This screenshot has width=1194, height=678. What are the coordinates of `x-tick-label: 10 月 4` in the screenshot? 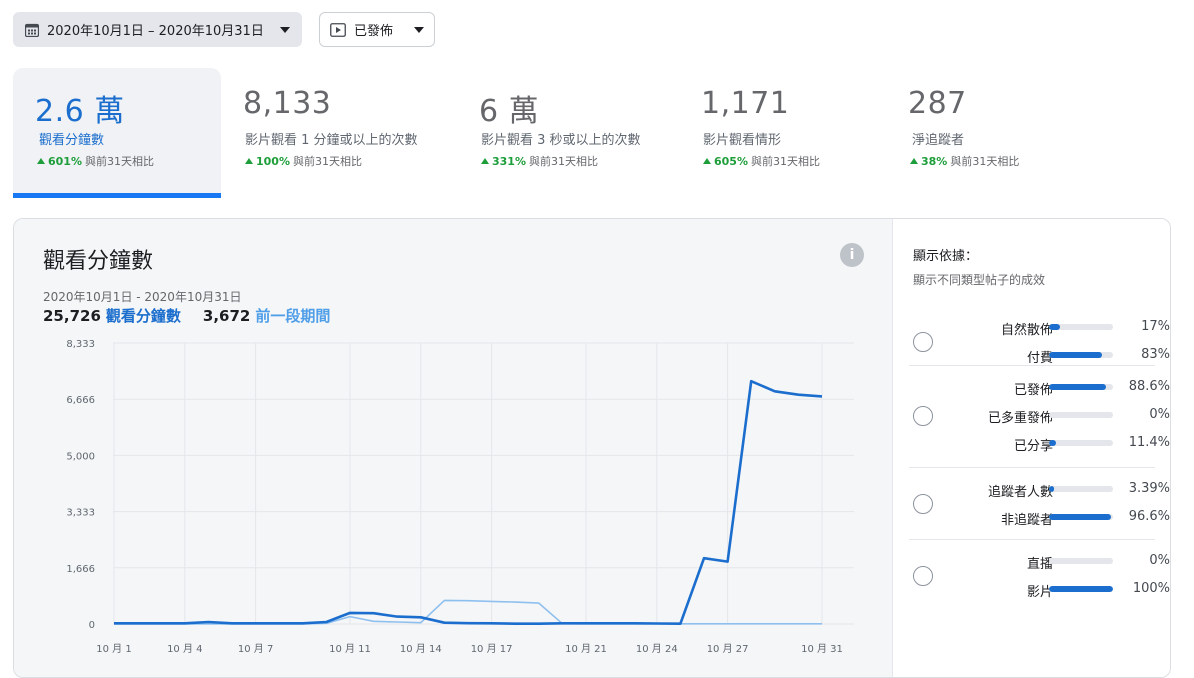 It's located at (184, 649).